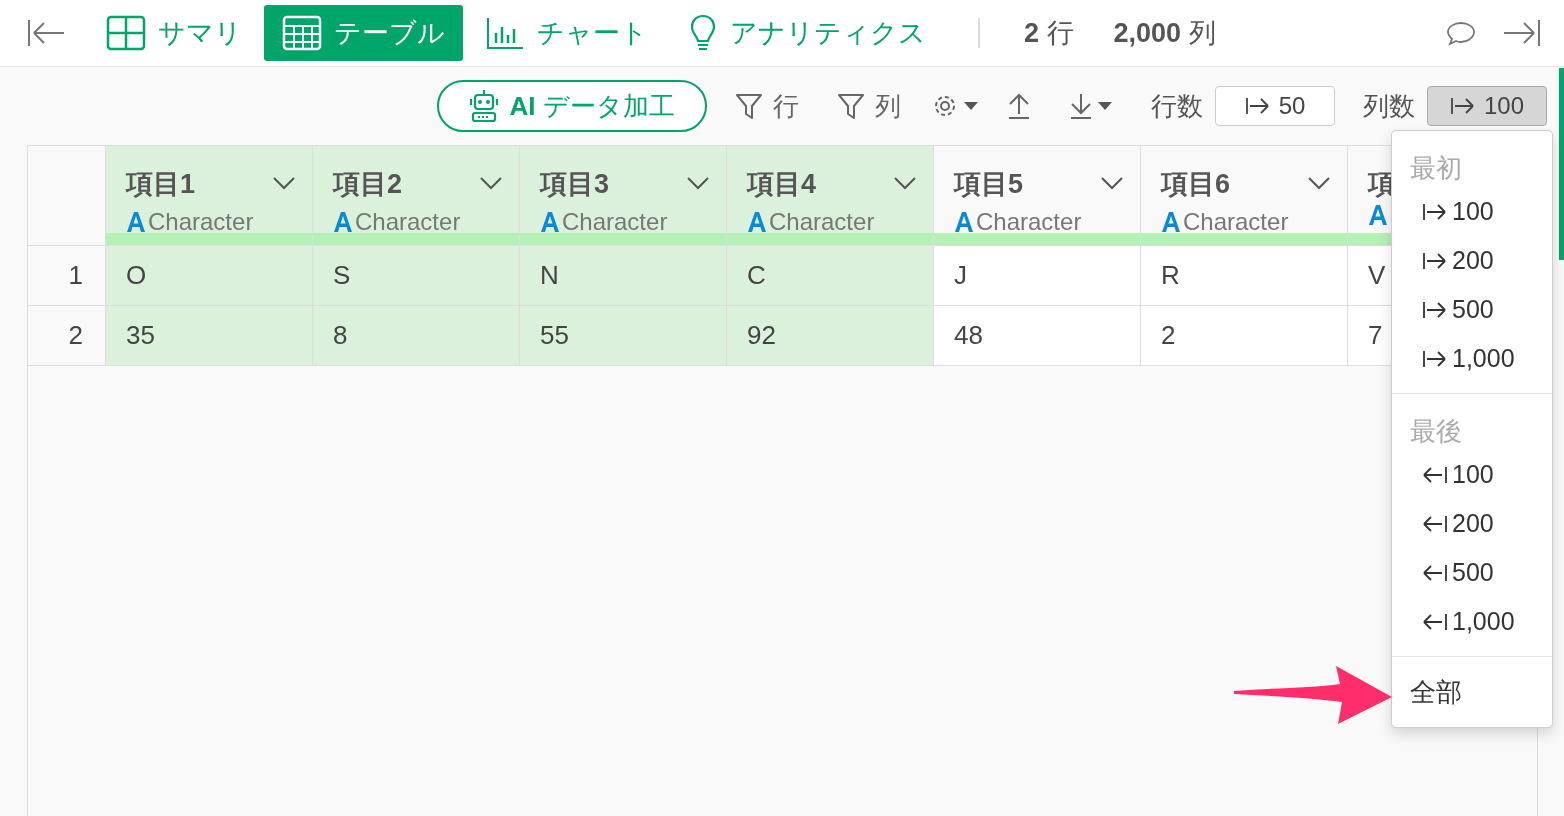  What do you see at coordinates (161, 184) in the screenshot?
I see `column-name: 項目1` at bounding box center [161, 184].